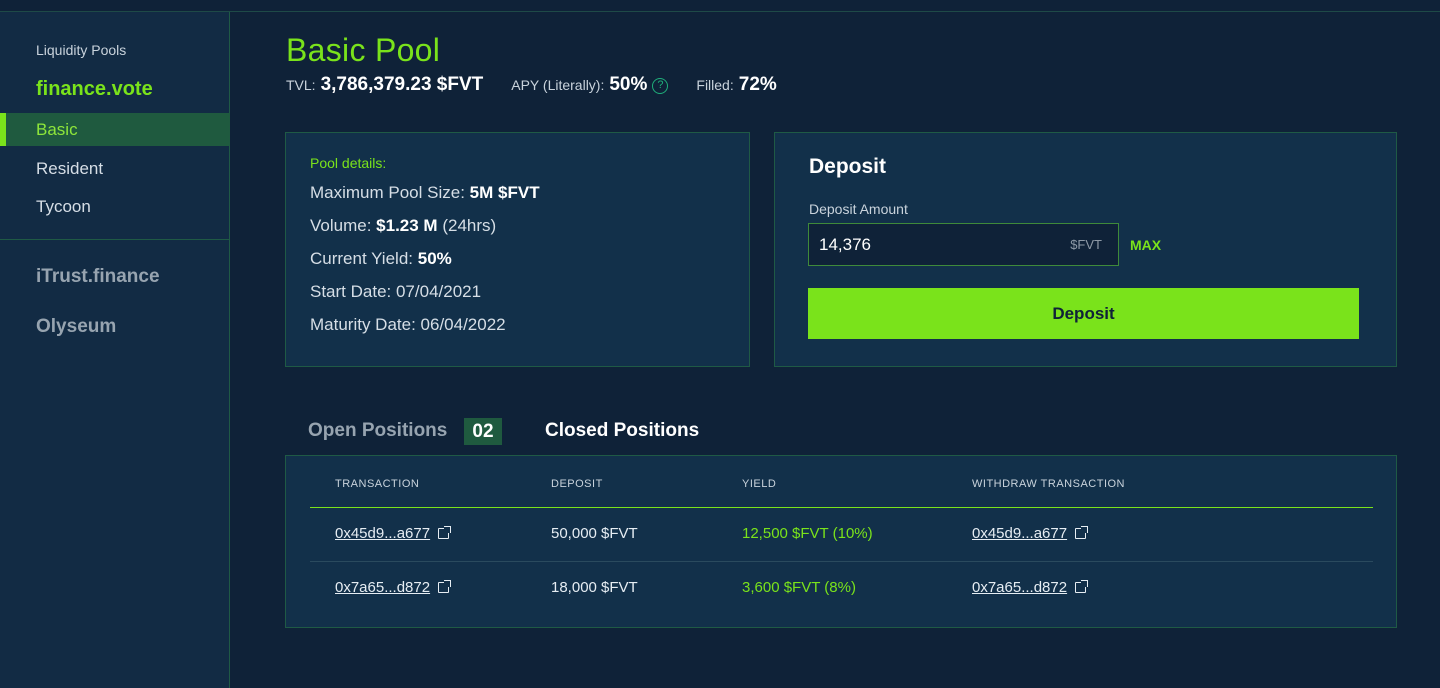 This screenshot has width=1440, height=688. Describe the element at coordinates (115, 206) in the screenshot. I see `sidebar-item-tycoon: Tycoon` at that location.